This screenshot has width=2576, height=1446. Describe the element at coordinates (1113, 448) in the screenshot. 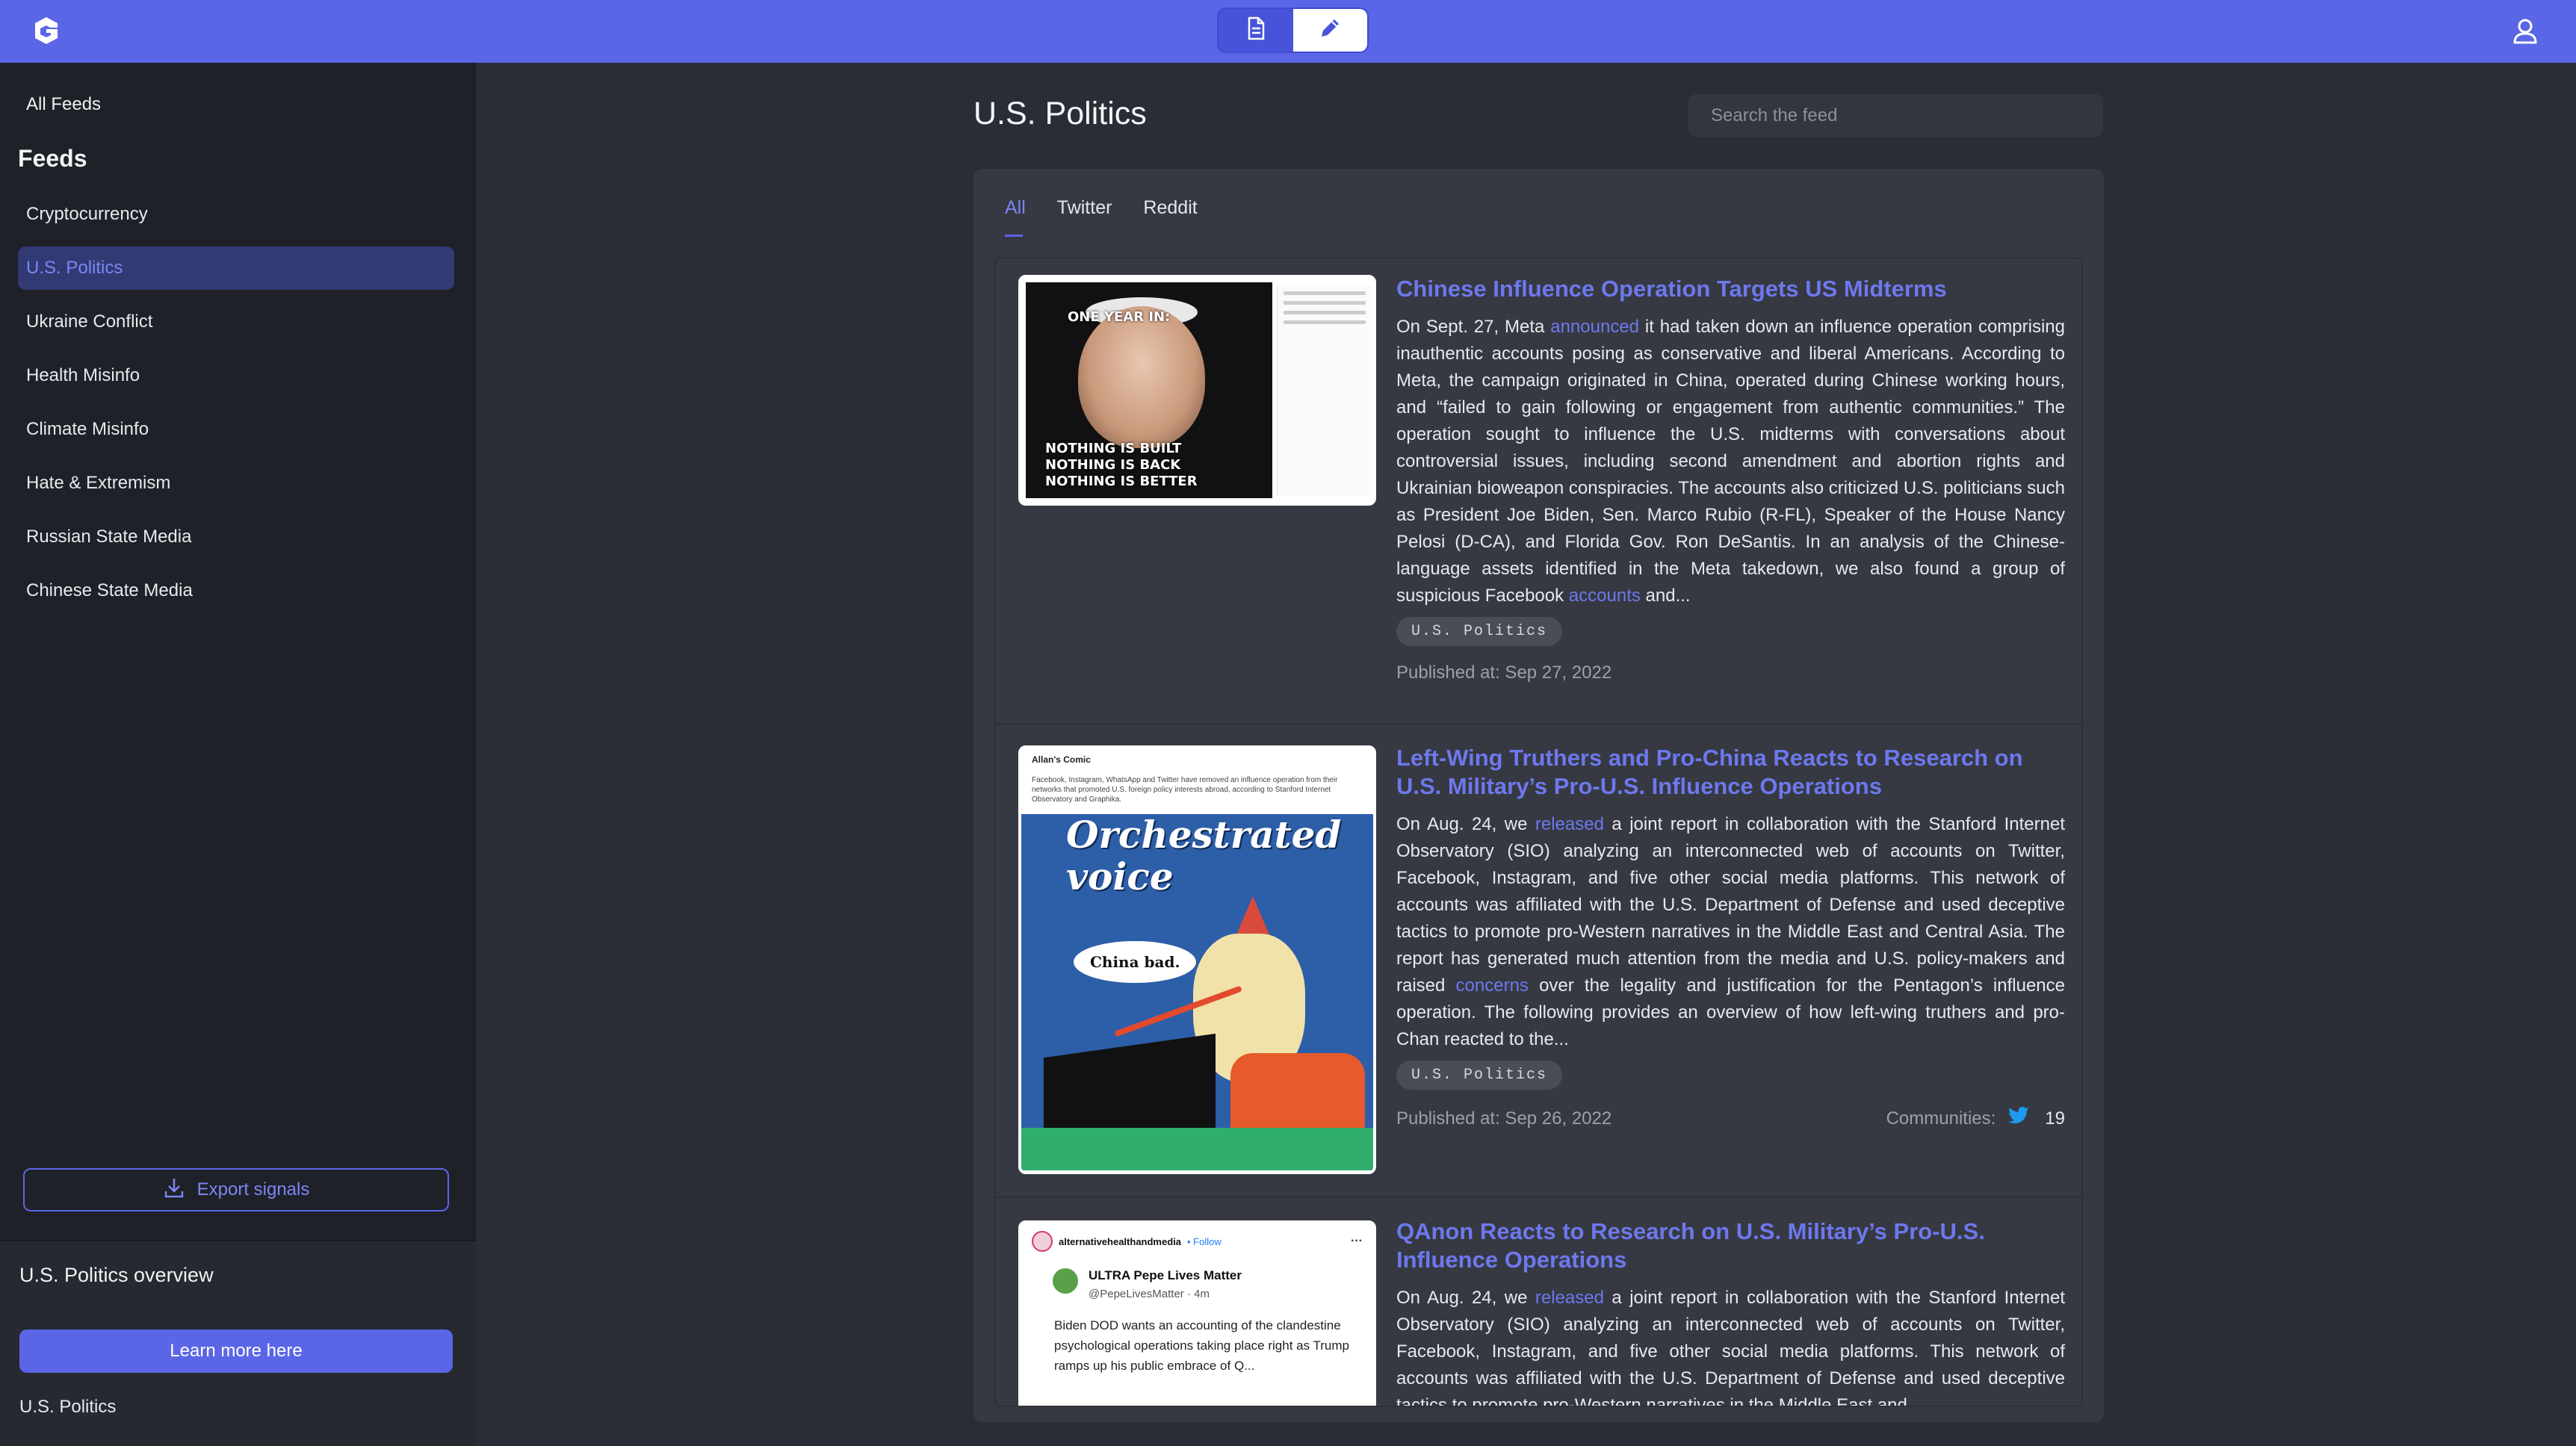

I see `meme-caption-line: NOTHING IS BUILT` at that location.